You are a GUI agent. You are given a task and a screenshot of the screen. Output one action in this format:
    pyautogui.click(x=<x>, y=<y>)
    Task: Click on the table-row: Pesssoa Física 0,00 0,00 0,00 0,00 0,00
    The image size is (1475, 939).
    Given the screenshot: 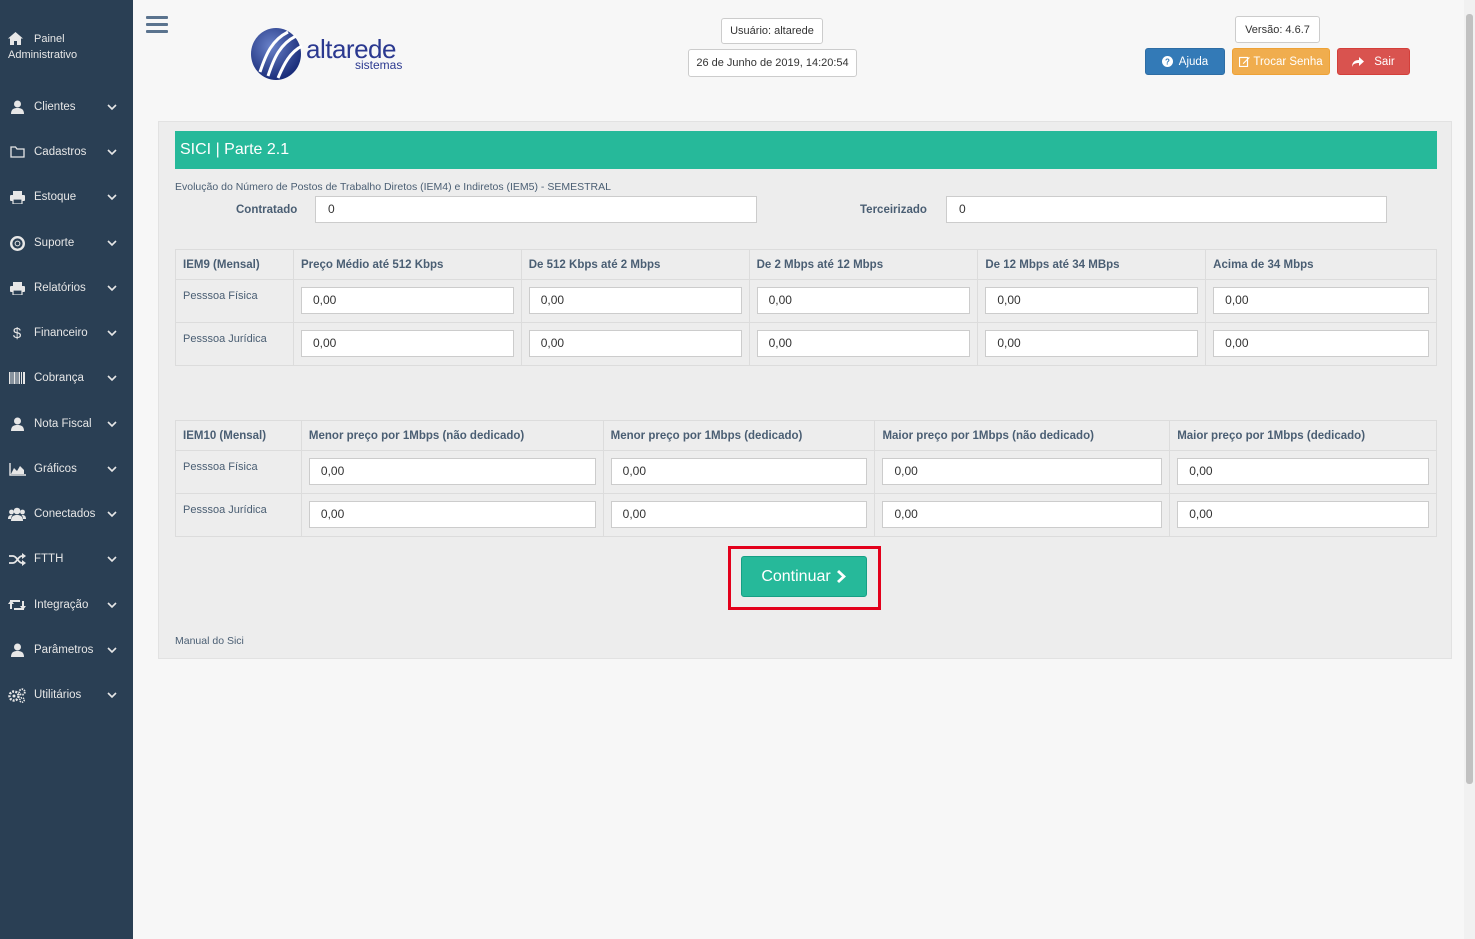 What is the action you would take?
    pyautogui.click(x=806, y=301)
    